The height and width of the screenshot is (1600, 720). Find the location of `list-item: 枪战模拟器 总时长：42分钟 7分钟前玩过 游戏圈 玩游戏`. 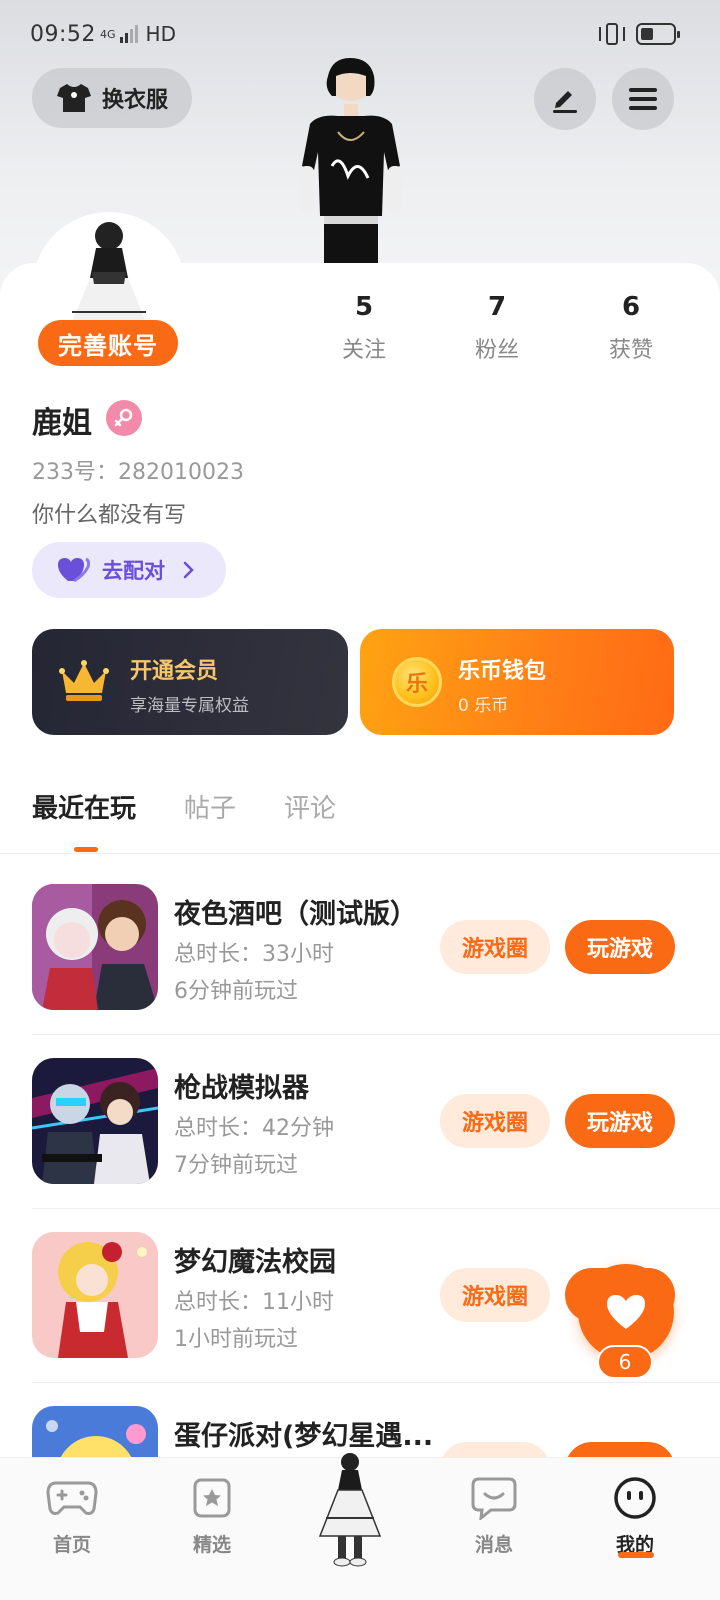

list-item: 枪战模拟器 总时长：42分钟 7分钟前玩过 游戏圈 玩游戏 is located at coordinates (360, 1145).